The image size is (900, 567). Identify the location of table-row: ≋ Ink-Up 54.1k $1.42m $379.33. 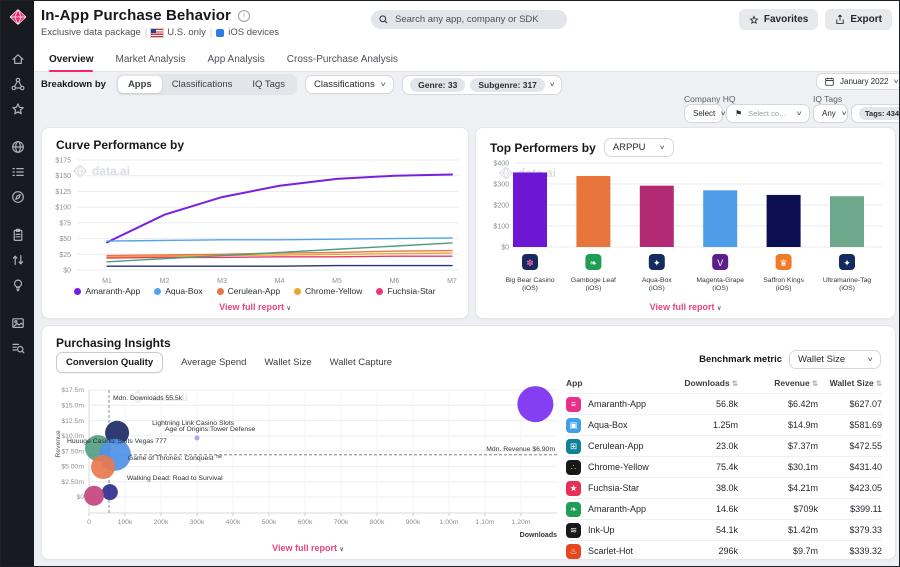
(724, 529).